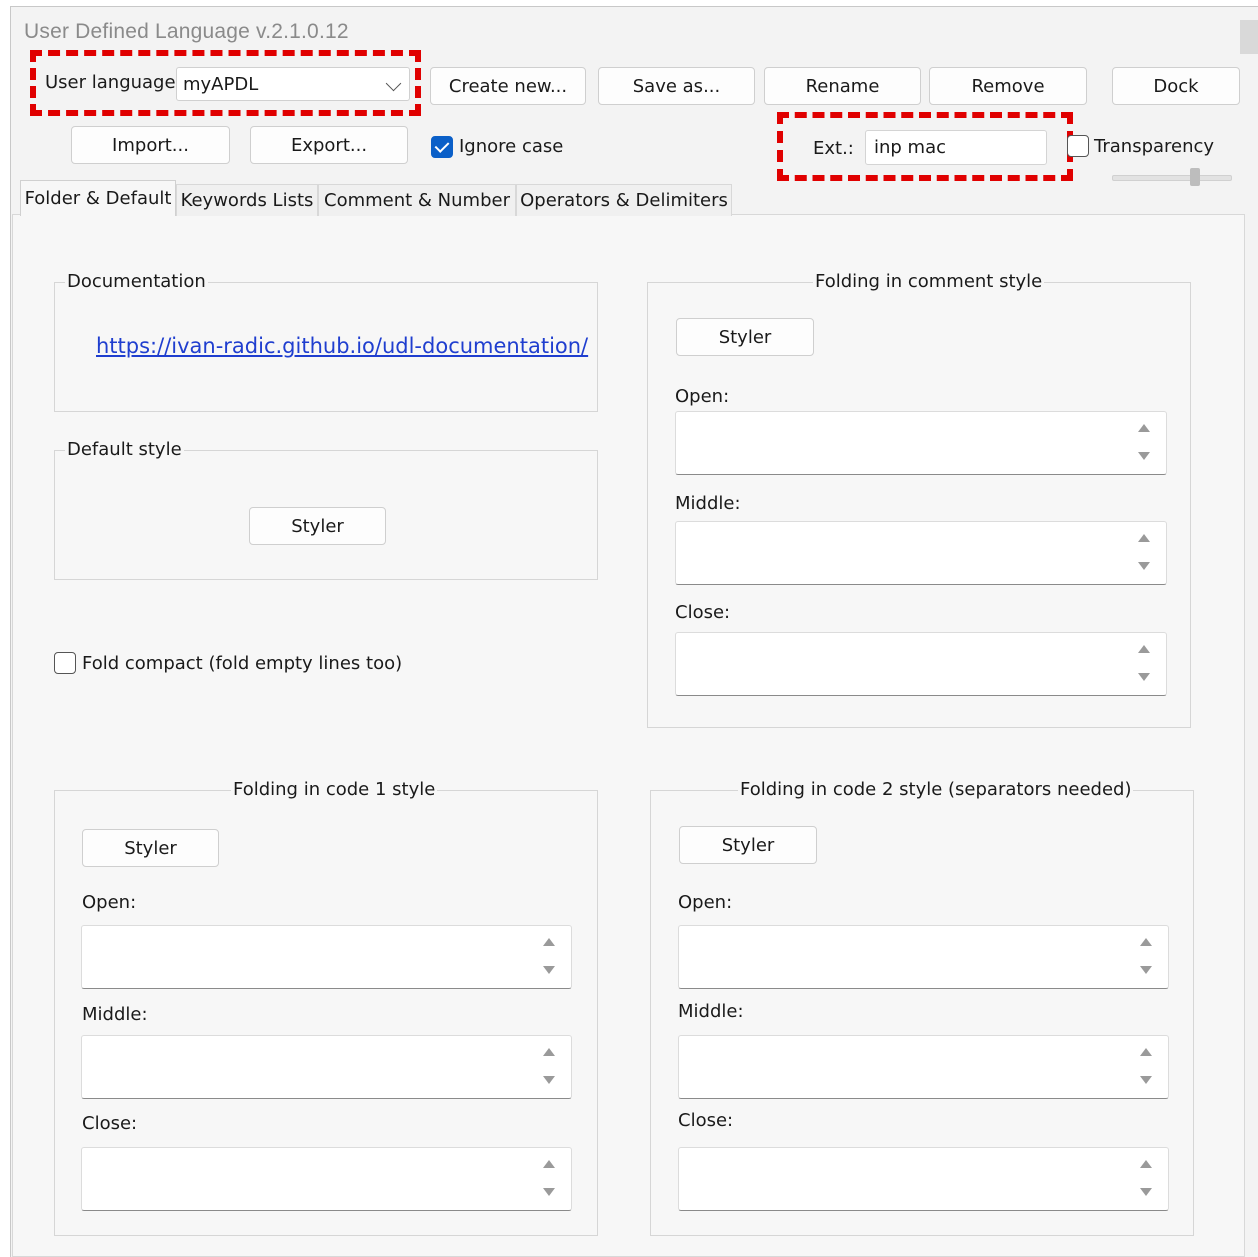 This screenshot has height=1257, width=1258. Describe the element at coordinates (242, 663) in the screenshot. I see `fold-compact-label: Fold compact (fold empty lines too)` at that location.